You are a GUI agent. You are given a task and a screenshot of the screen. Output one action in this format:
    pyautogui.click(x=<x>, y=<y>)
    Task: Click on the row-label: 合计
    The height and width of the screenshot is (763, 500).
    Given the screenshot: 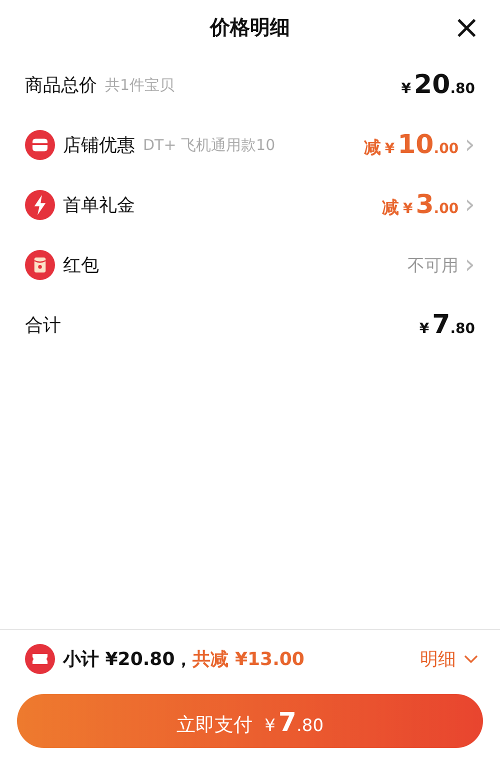 What is the action you would take?
    pyautogui.click(x=43, y=325)
    